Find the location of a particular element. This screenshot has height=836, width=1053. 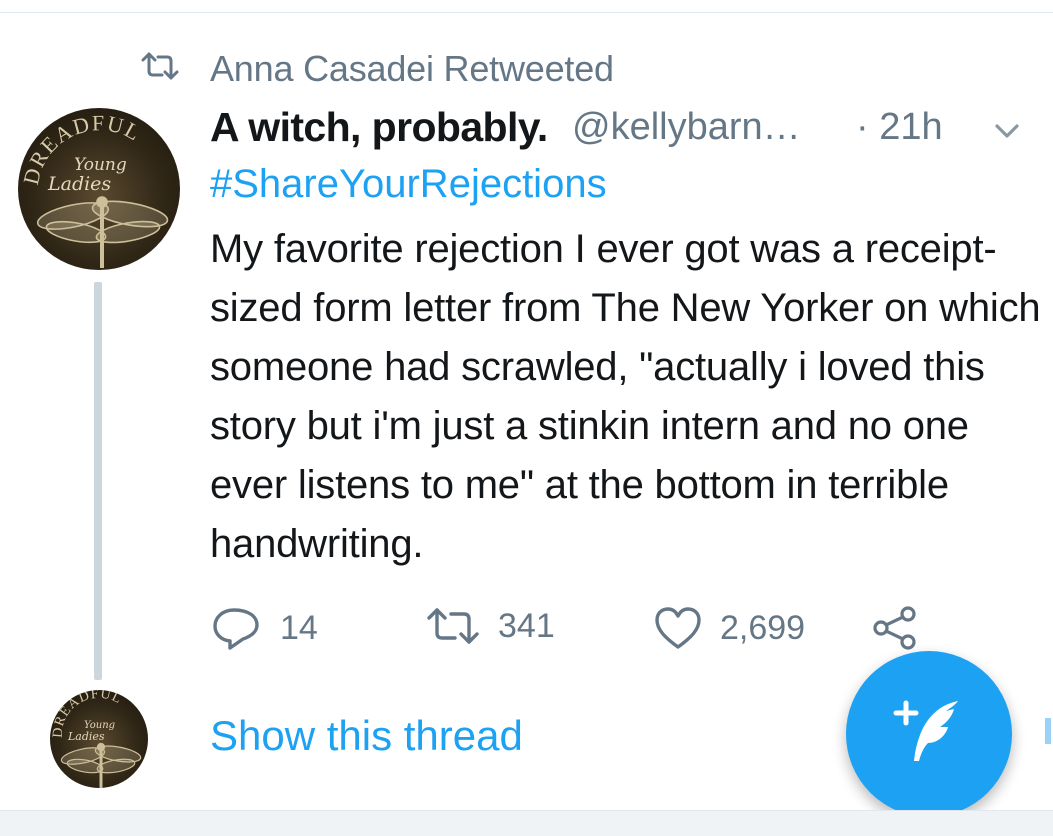

compose-tweet-icon is located at coordinates (929, 734).